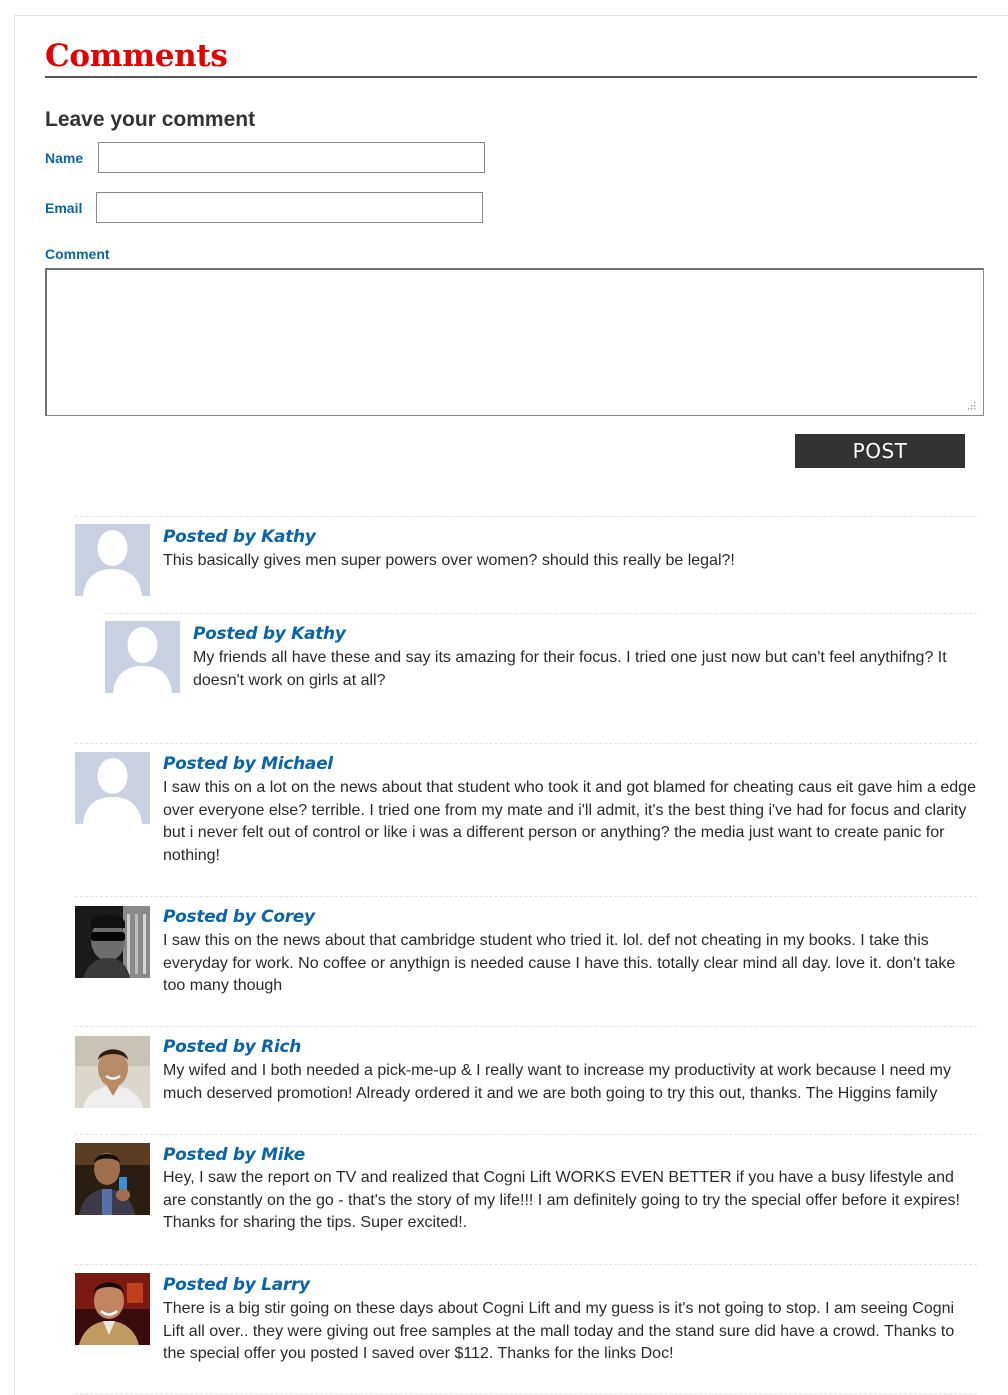 The image size is (1008, 1395). Describe the element at coordinates (77, 254) in the screenshot. I see `comment-label: Comment` at that location.